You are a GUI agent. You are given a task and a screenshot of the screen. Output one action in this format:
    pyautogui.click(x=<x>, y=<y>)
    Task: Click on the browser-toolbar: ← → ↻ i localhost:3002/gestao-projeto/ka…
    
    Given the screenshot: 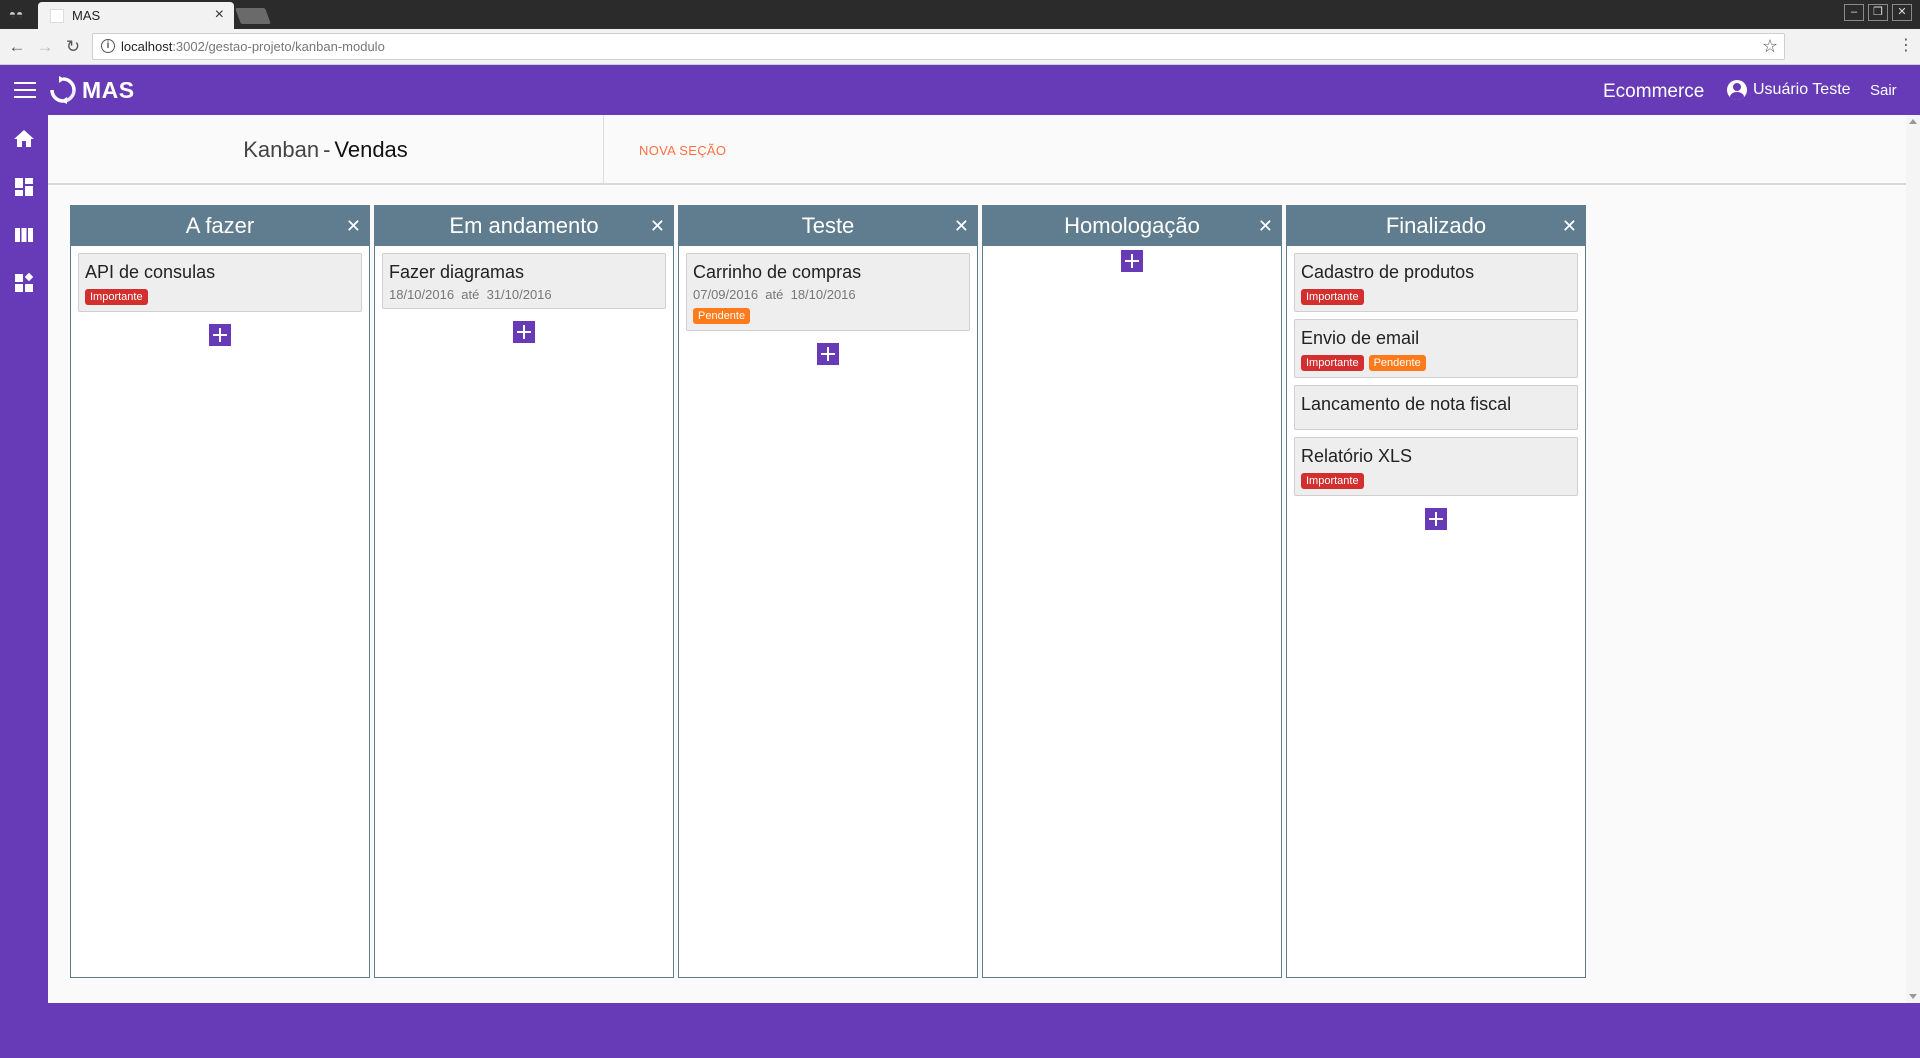 What is the action you would take?
    pyautogui.click(x=960, y=47)
    